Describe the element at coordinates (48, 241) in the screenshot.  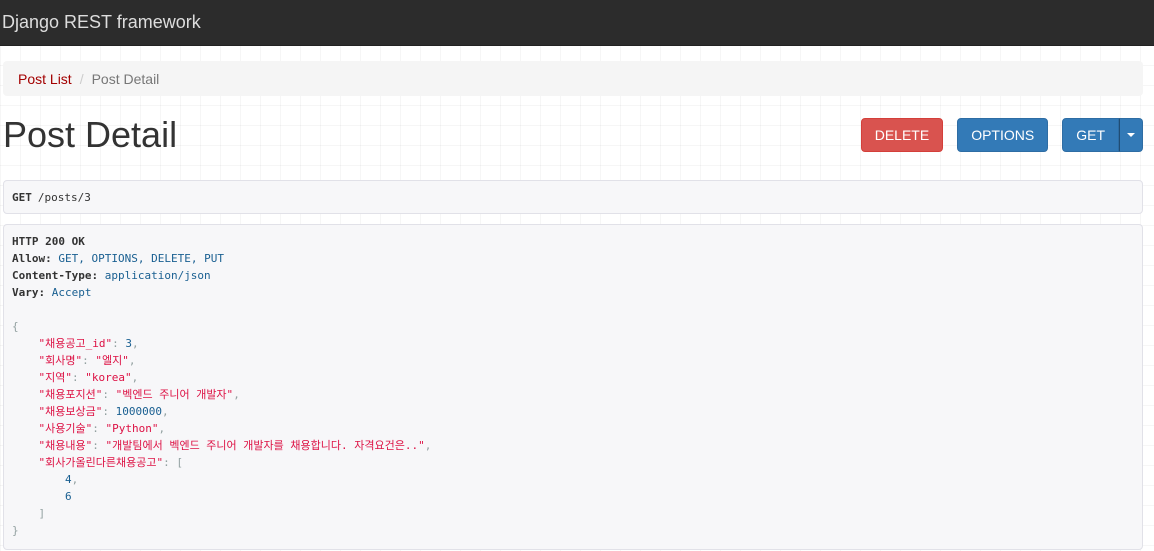
I see `response-status: HTTP 200 OK` at that location.